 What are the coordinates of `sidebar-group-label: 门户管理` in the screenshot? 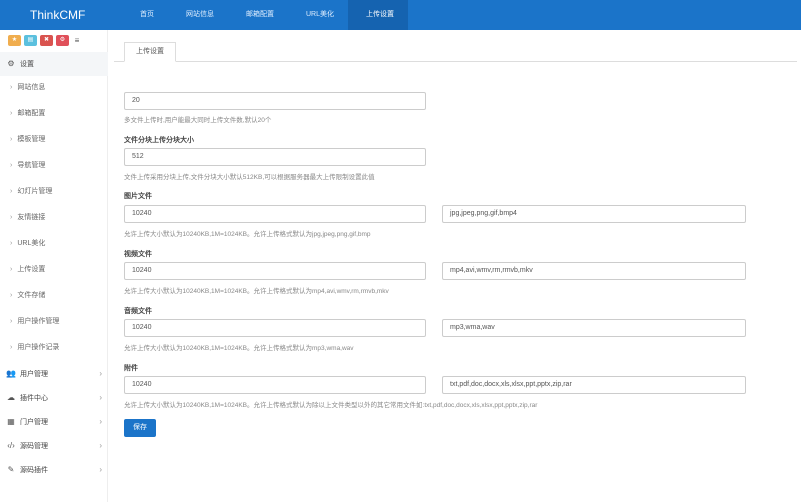 It's located at (34, 422).